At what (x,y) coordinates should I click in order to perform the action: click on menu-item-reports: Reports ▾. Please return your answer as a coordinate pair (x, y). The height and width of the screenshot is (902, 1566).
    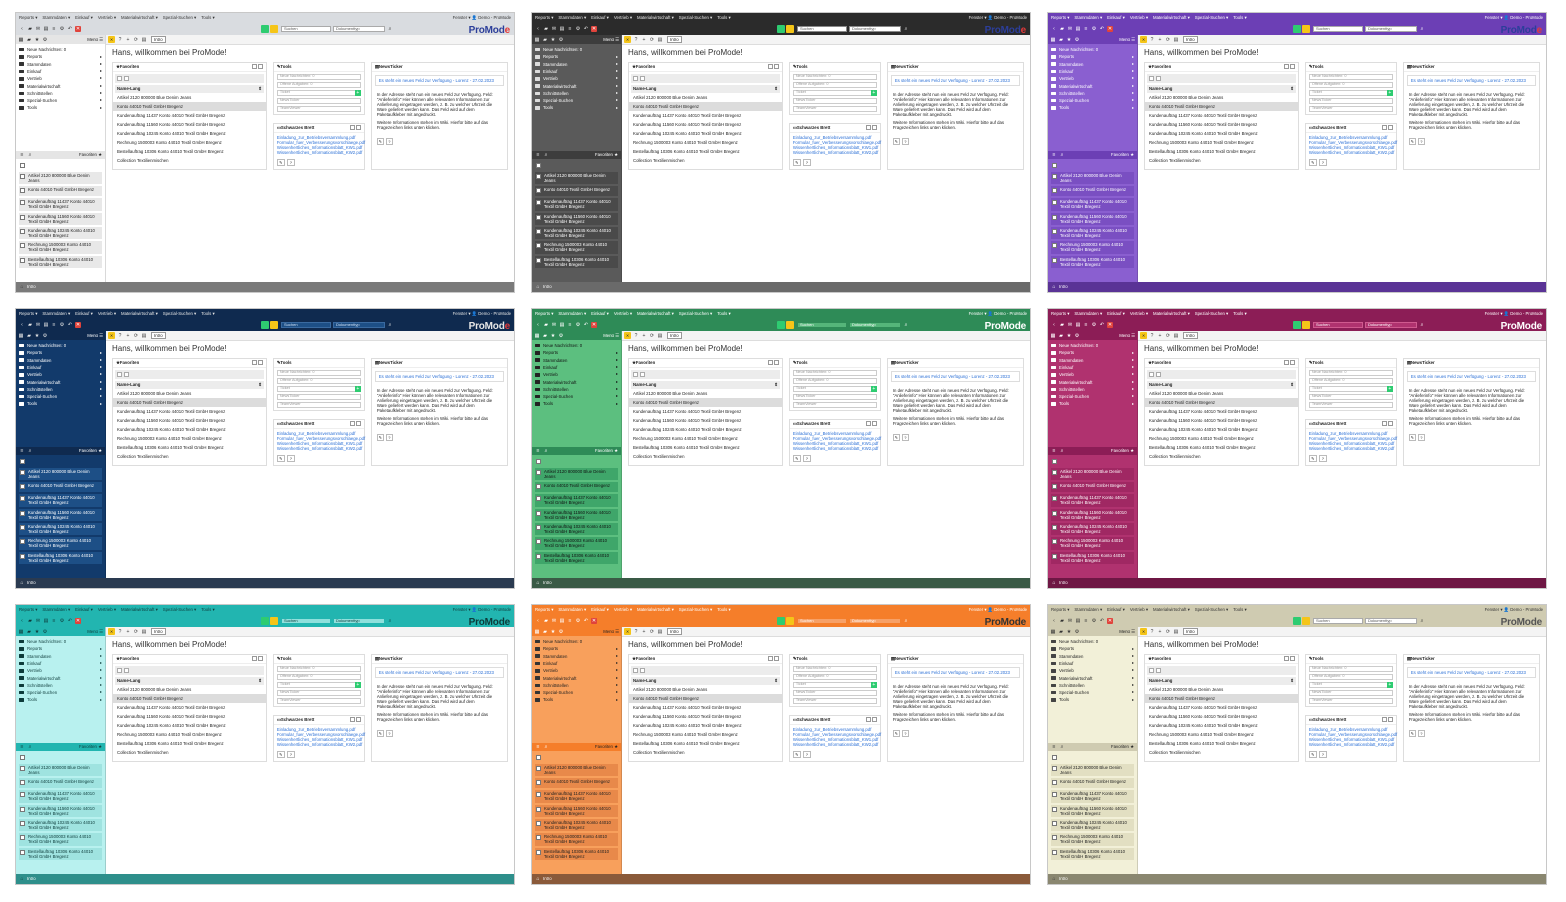
    Looking at the image, I should click on (28, 609).